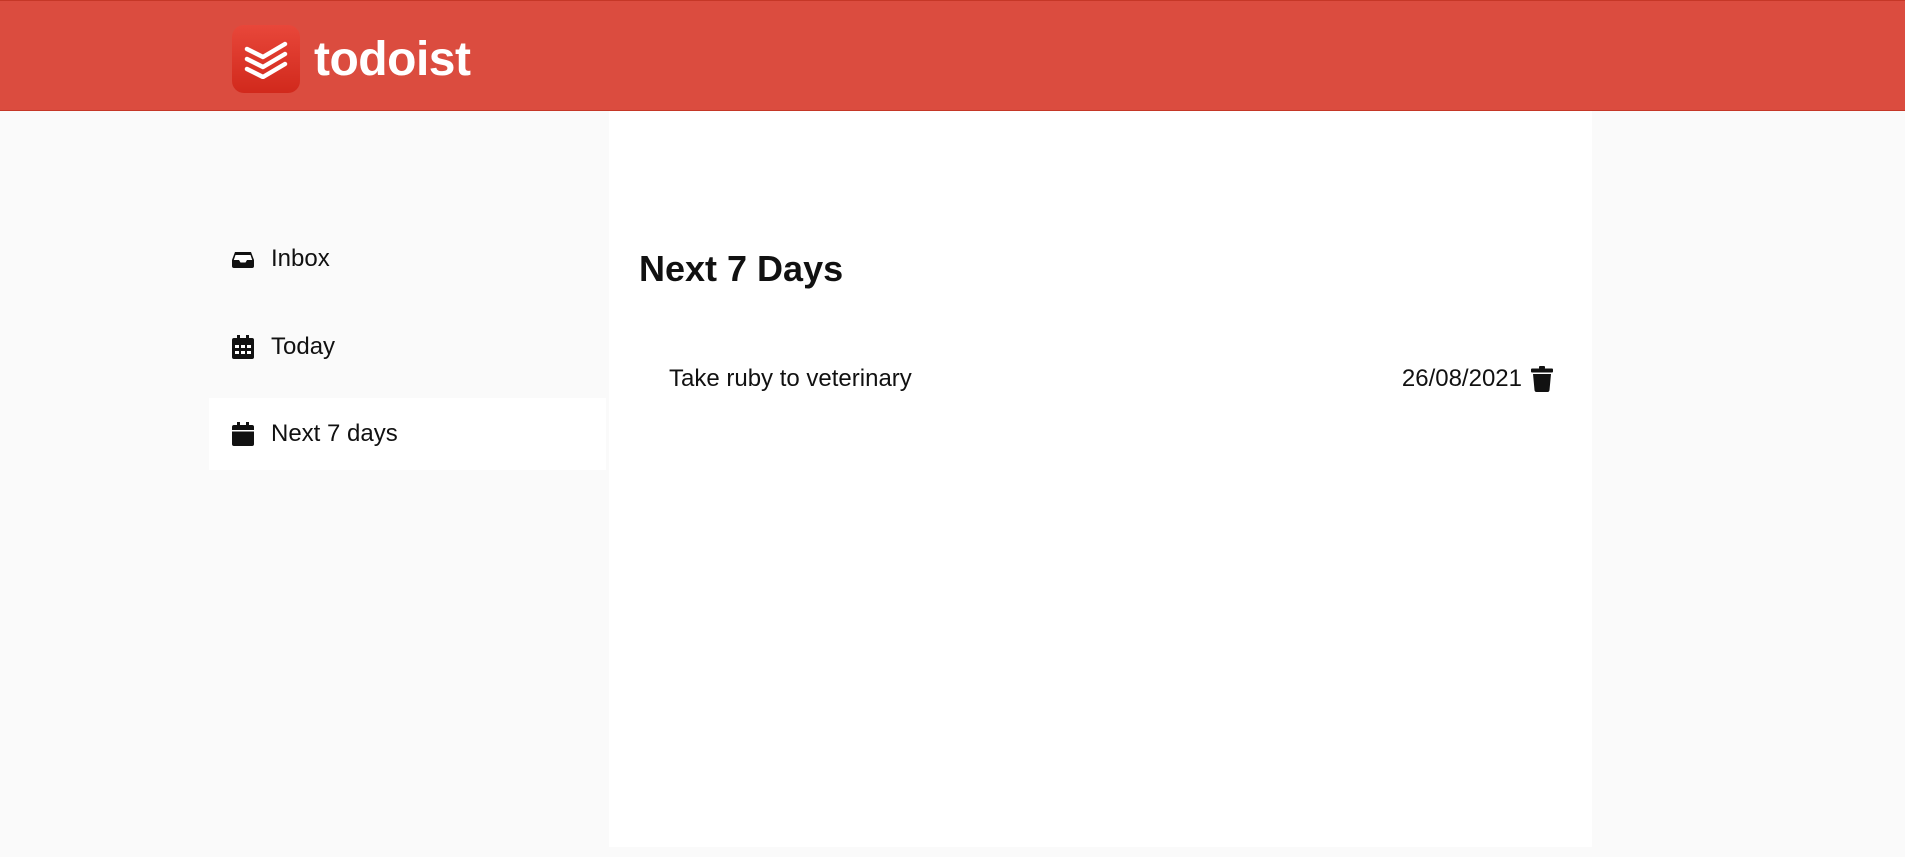  I want to click on sidebar-item-today: Today, so click(407, 347).